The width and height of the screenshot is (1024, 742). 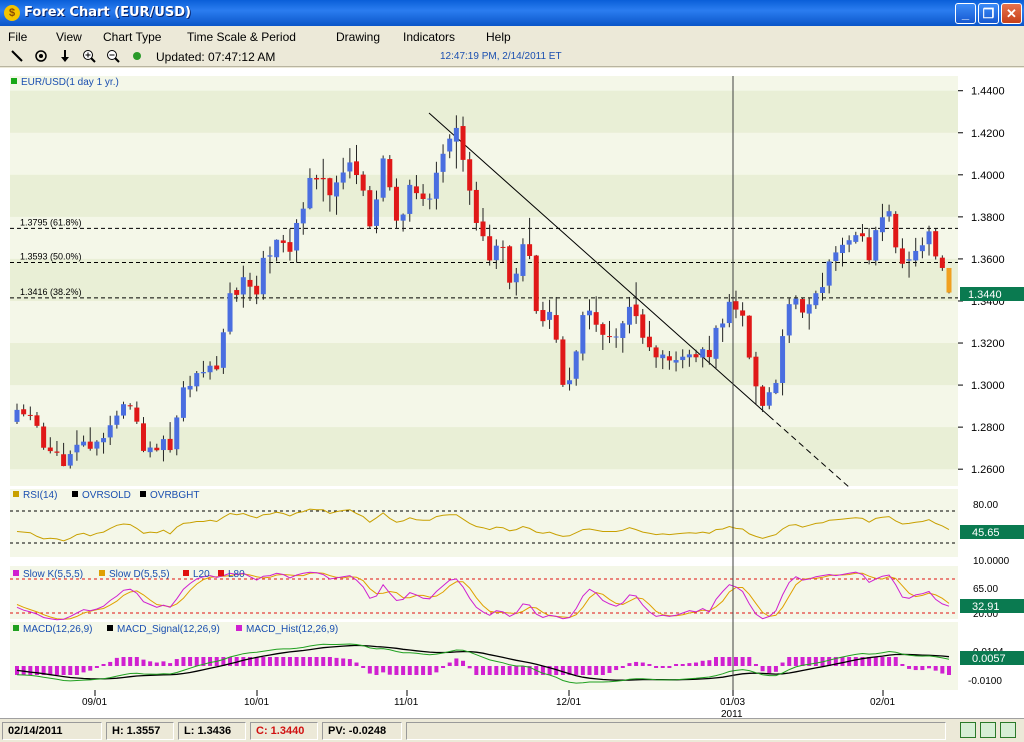 What do you see at coordinates (988, 13) in the screenshot?
I see `maximize-button: ❐` at bounding box center [988, 13].